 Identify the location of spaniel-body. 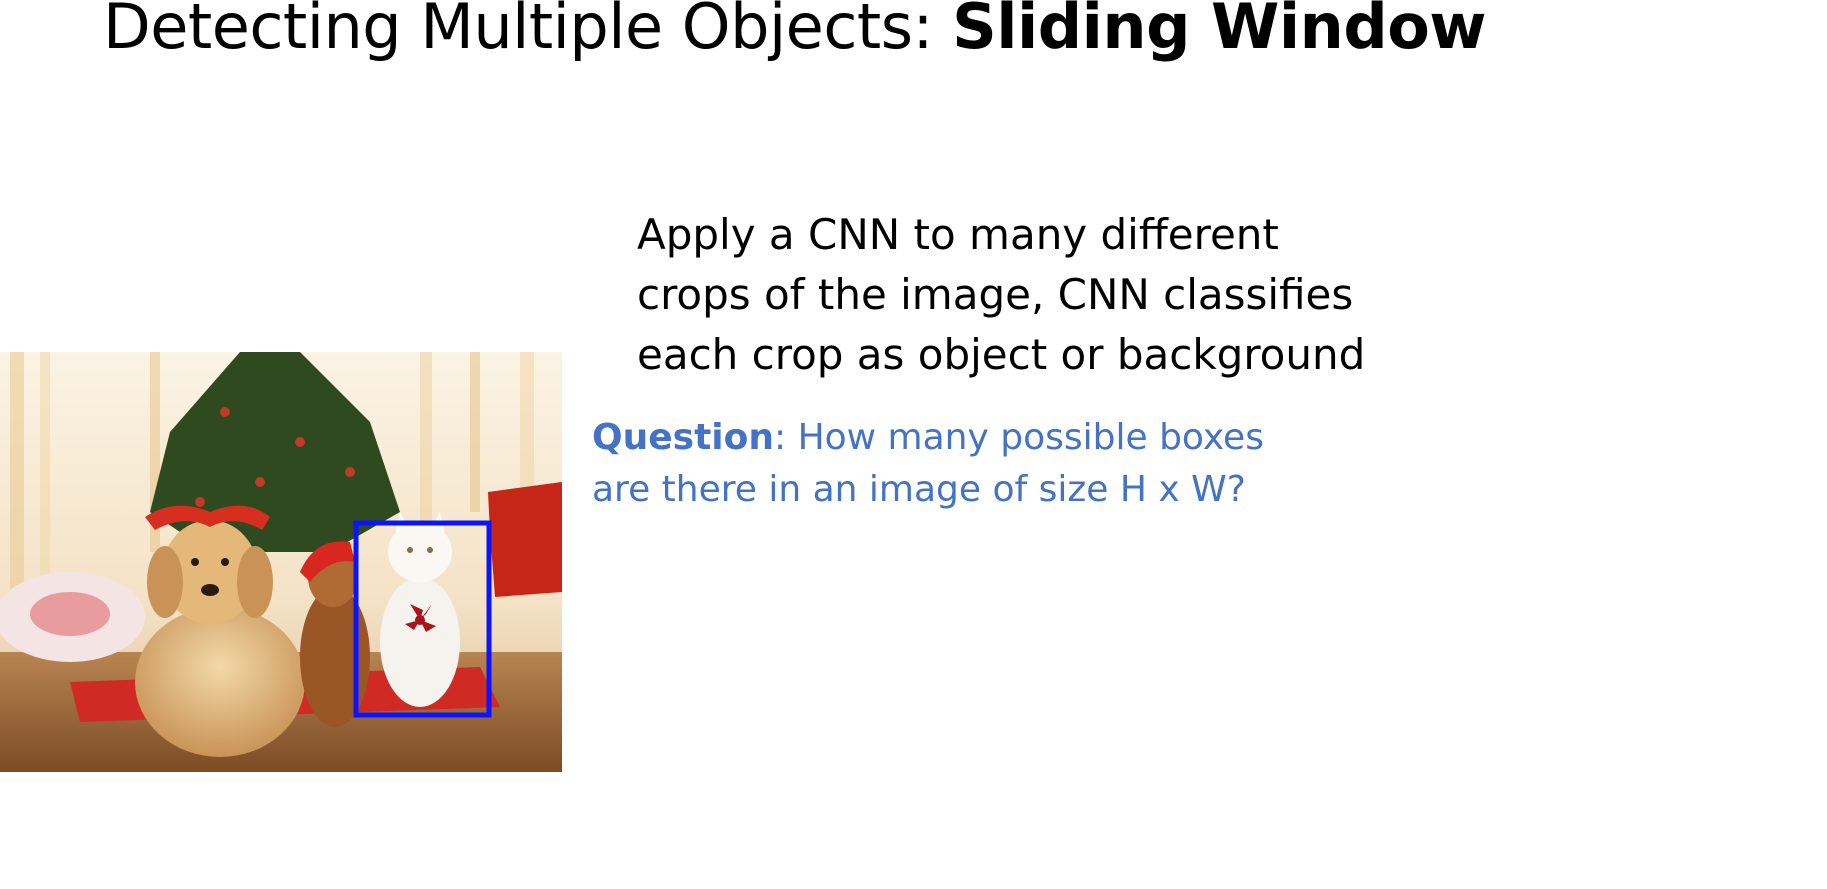
(335, 657).